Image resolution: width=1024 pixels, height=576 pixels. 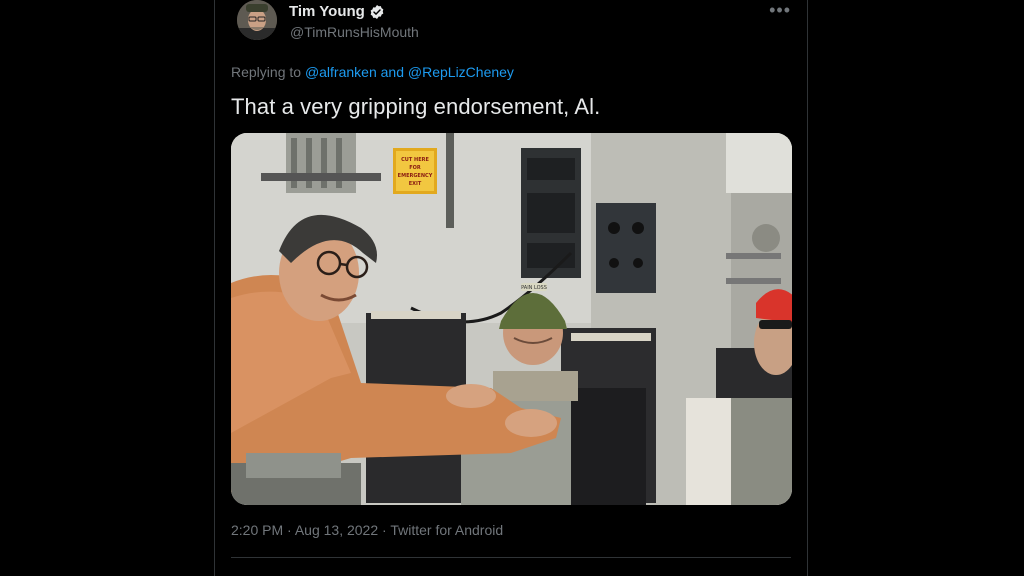 I want to click on mention-alfranken: @alfranken, so click(x=341, y=72).